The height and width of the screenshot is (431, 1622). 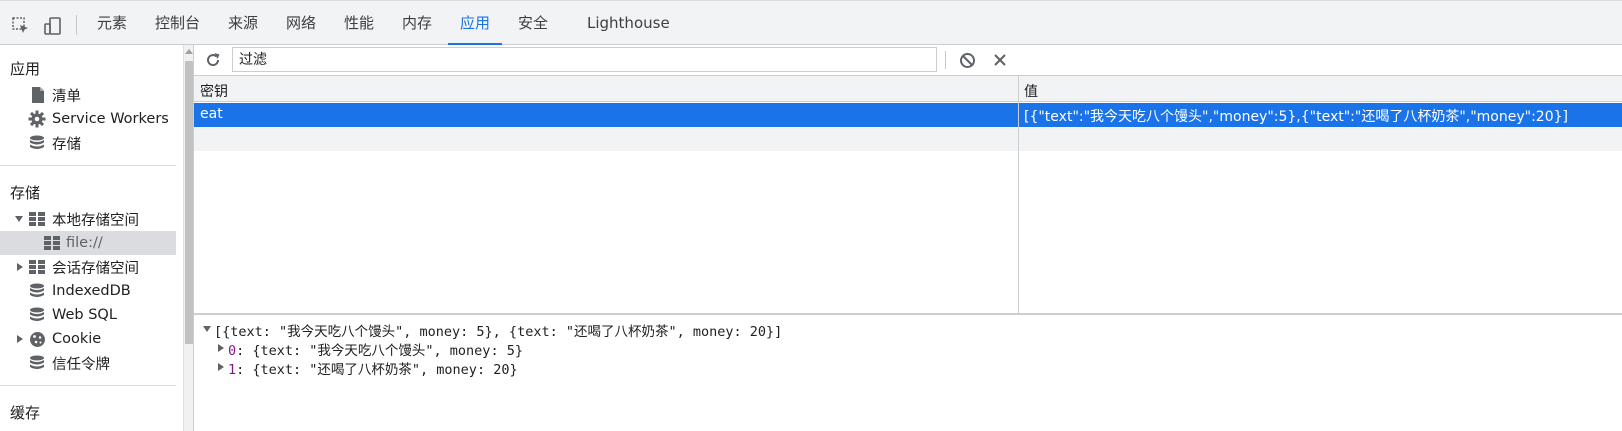 I want to click on section-title-application: 应用, so click(x=25, y=69).